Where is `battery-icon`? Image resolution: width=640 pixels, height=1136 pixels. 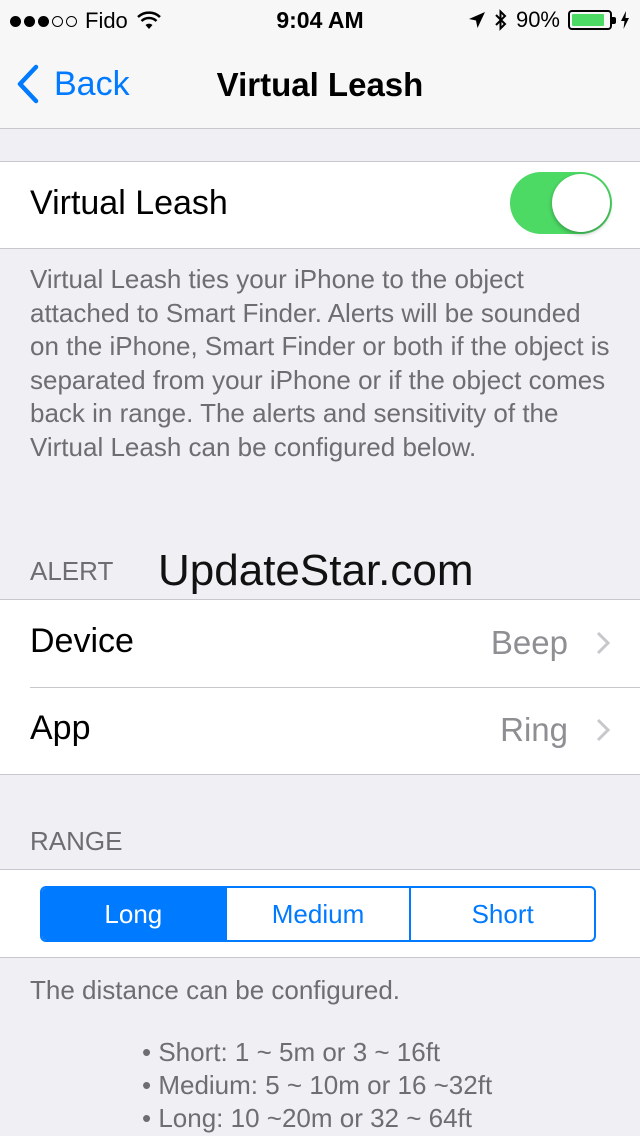
battery-icon is located at coordinates (592, 20).